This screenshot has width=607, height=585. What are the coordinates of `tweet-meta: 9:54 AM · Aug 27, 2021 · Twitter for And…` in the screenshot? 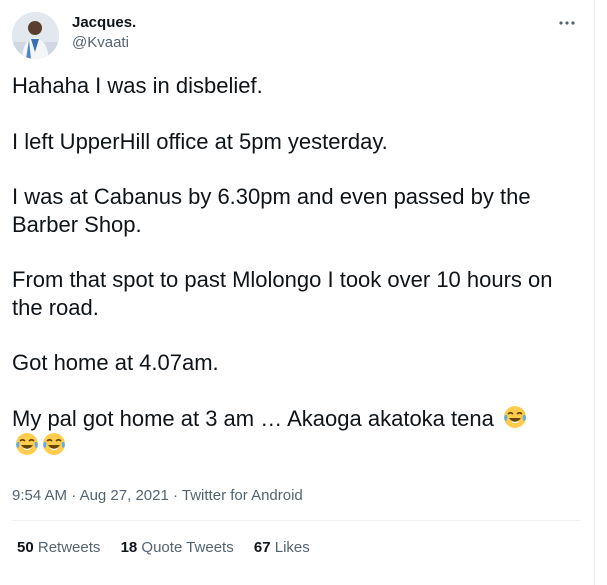 It's located at (157, 496).